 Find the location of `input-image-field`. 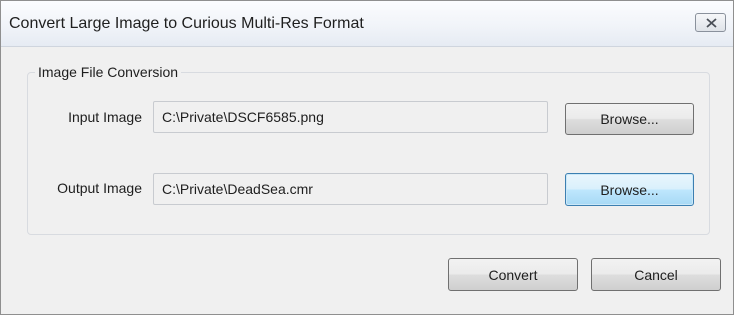

input-image-field is located at coordinates (350, 117).